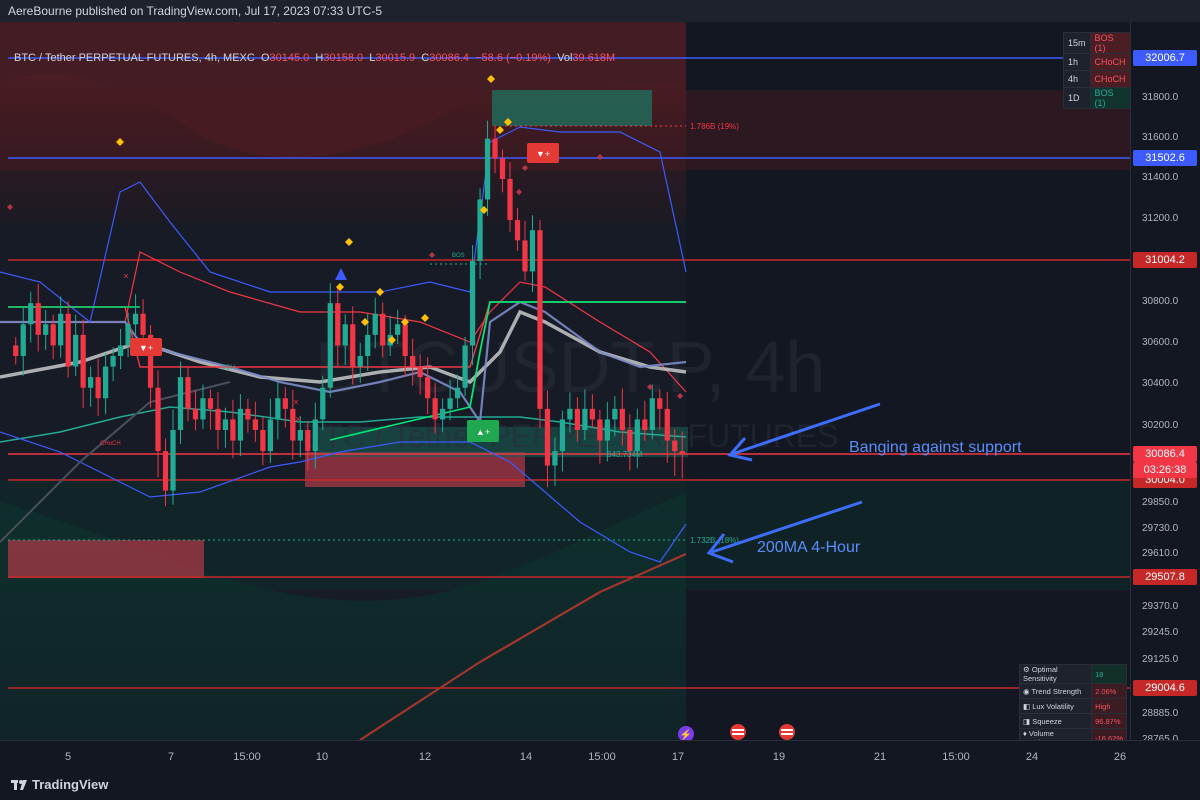 The image size is (1200, 800). I want to click on time-tick-label: 24, so click(1032, 757).